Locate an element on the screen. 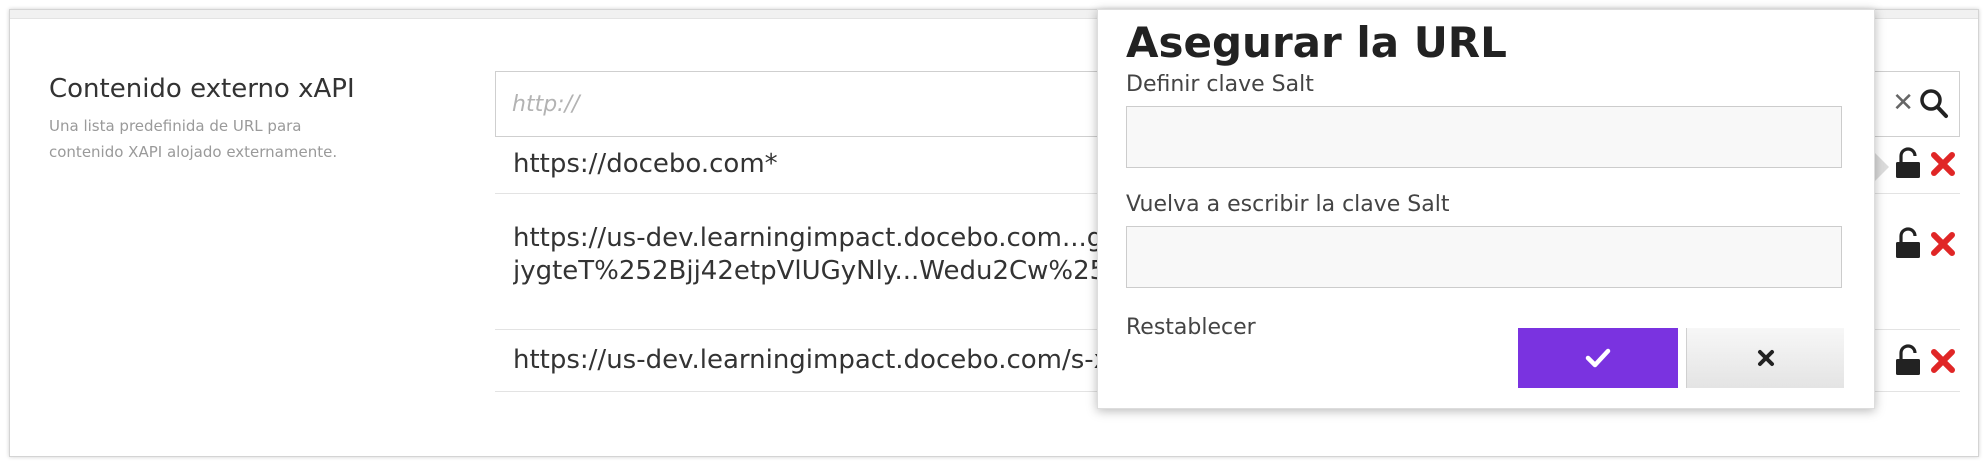  close-icon is located at coordinates (1765, 358).